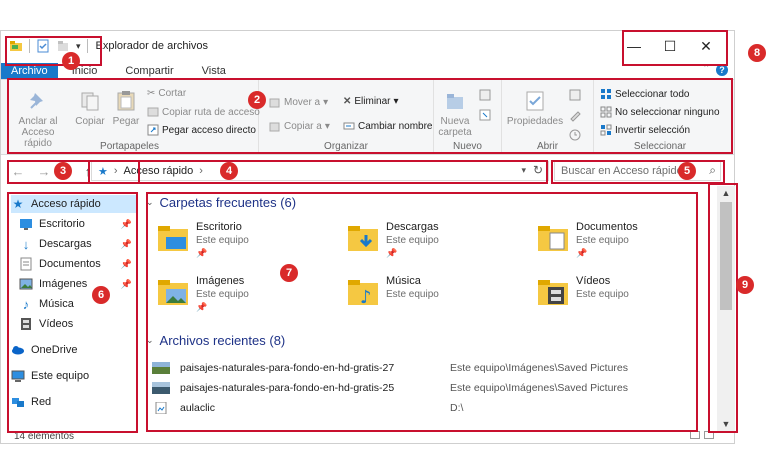 Image resolution: width=780 pixels, height=466 pixels. What do you see at coordinates (757, 53) in the screenshot?
I see `annotation-badge-8: 8` at bounding box center [757, 53].